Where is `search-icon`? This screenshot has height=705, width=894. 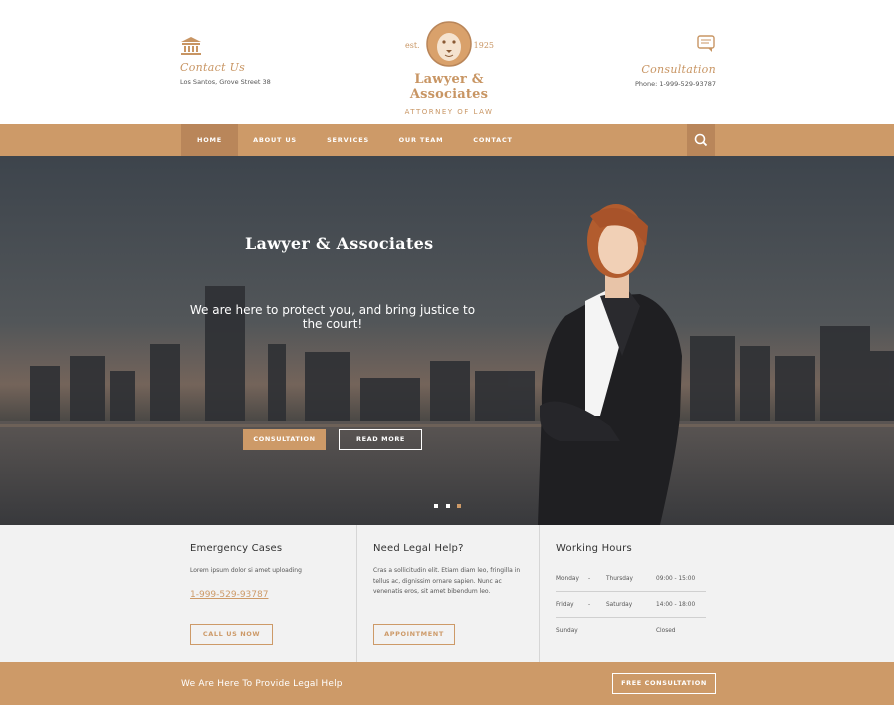
search-icon is located at coordinates (701, 140).